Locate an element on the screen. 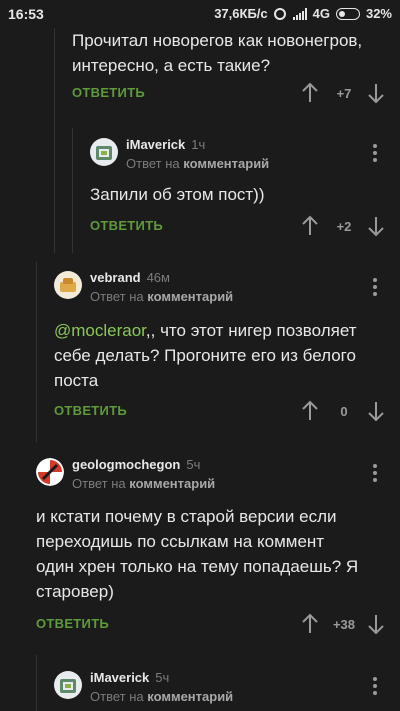 This screenshot has width=400, height=711. comment-author: vebrand 46м is located at coordinates (130, 277).